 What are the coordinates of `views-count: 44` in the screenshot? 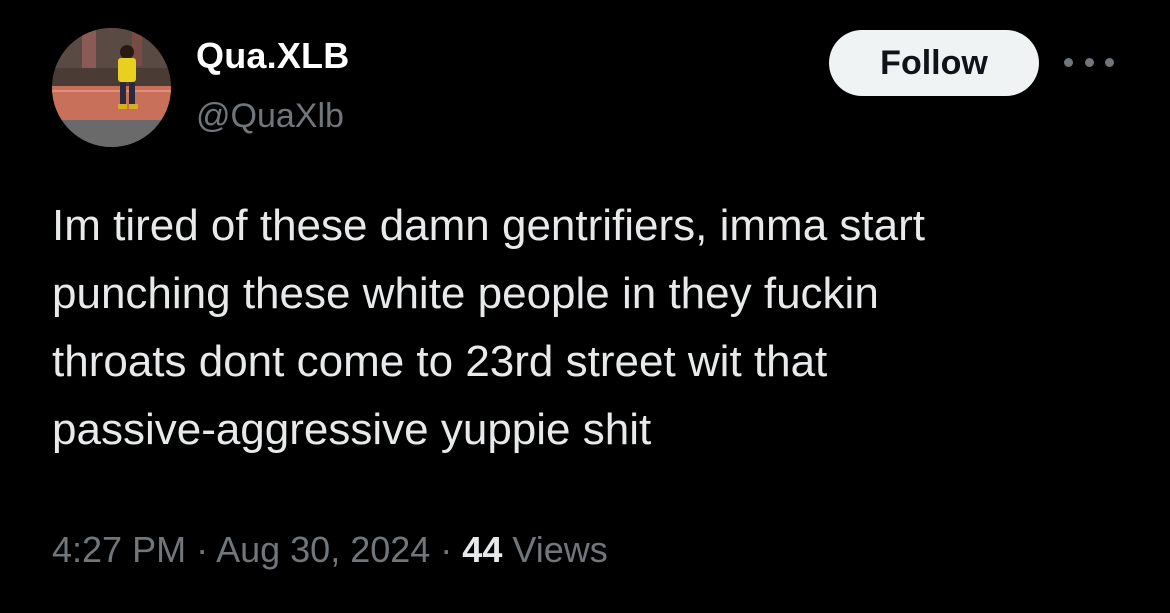 It's located at (482, 549).